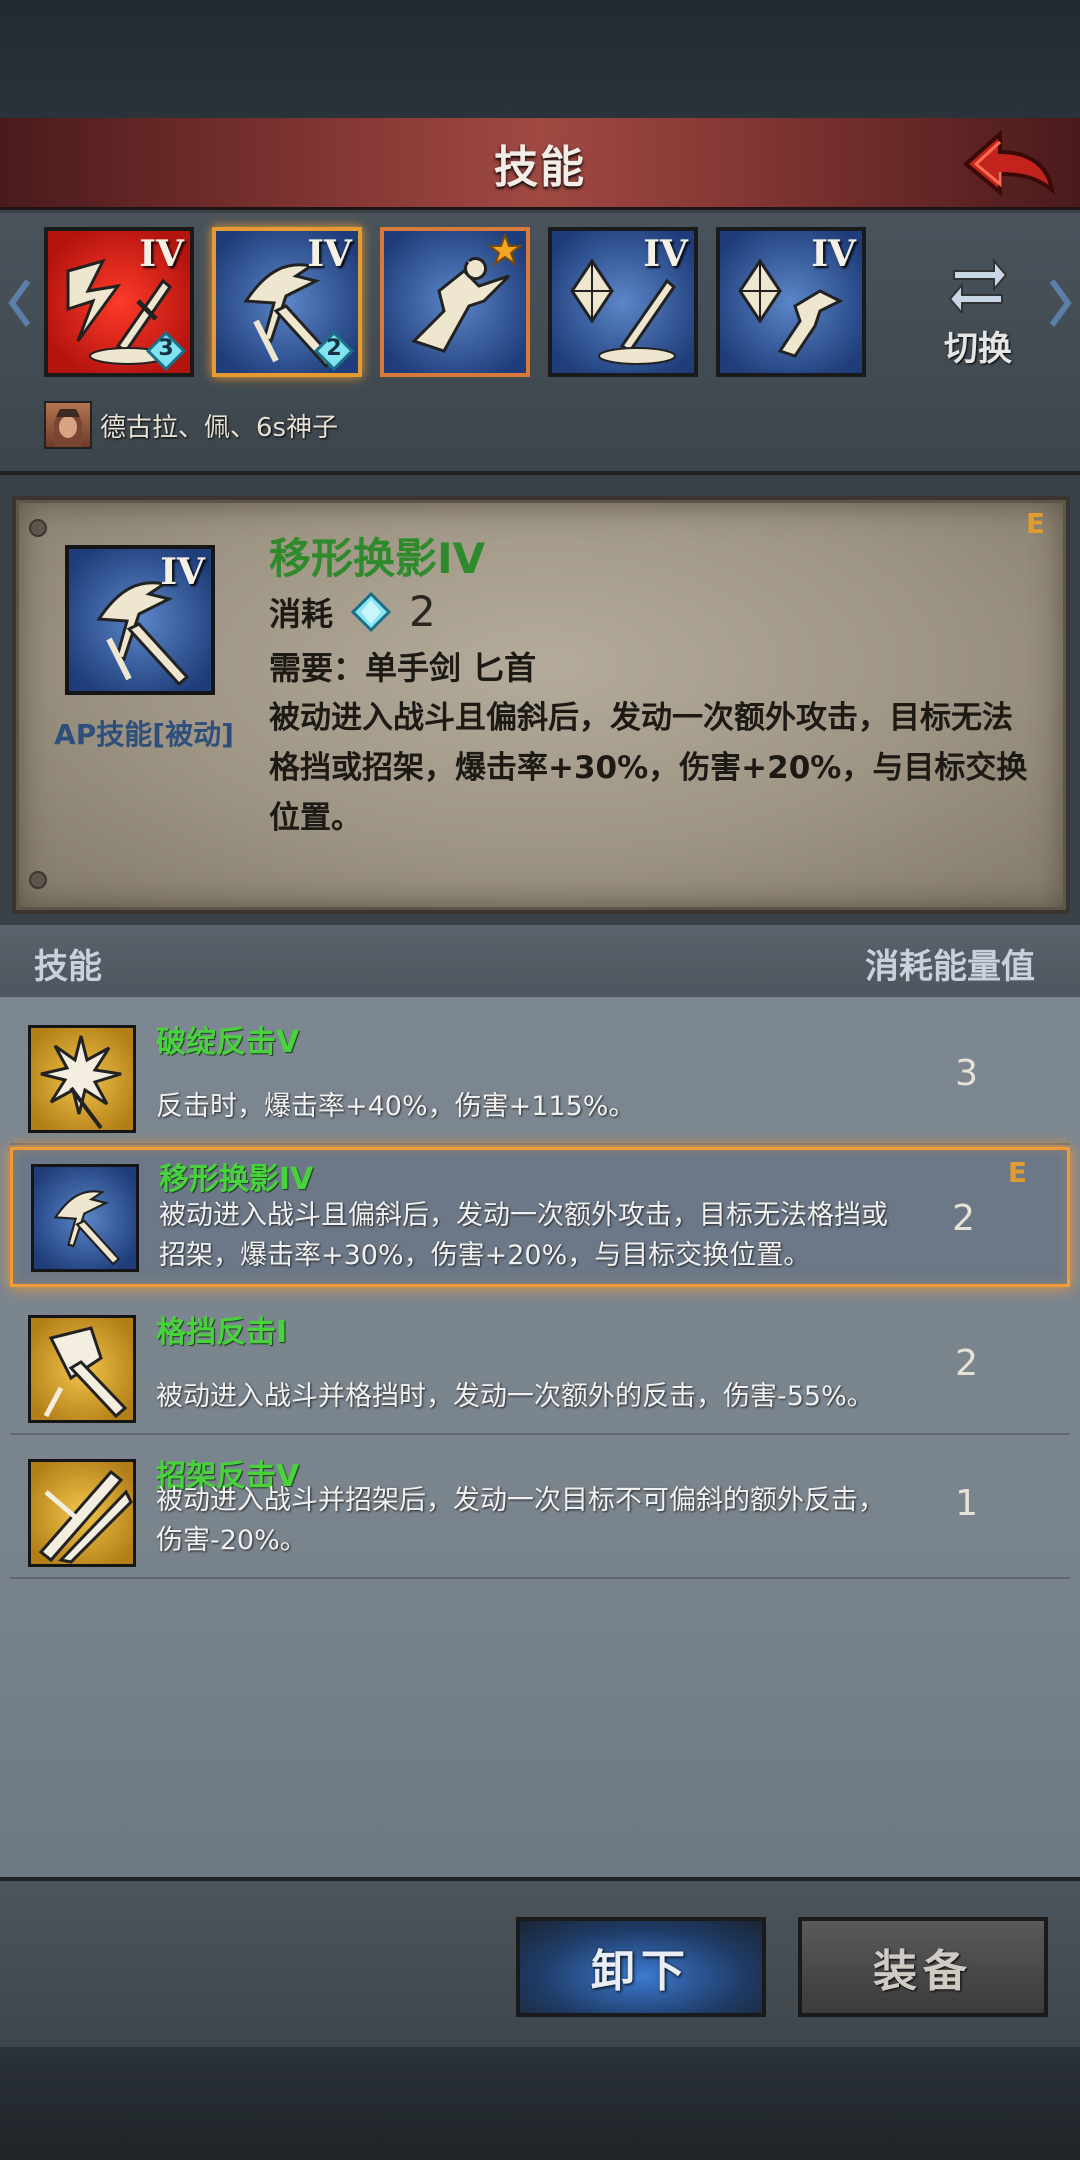 Image resolution: width=1080 pixels, height=2160 pixels. What do you see at coordinates (641, 1967) in the screenshot?
I see `unequip-button: 卸下` at bounding box center [641, 1967].